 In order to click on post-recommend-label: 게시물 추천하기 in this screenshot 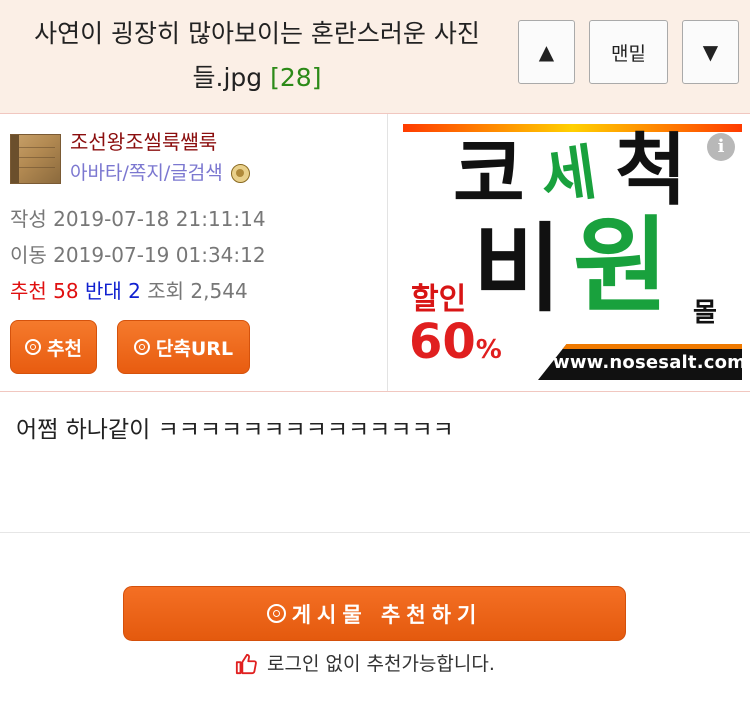, I will do `click(387, 614)`.